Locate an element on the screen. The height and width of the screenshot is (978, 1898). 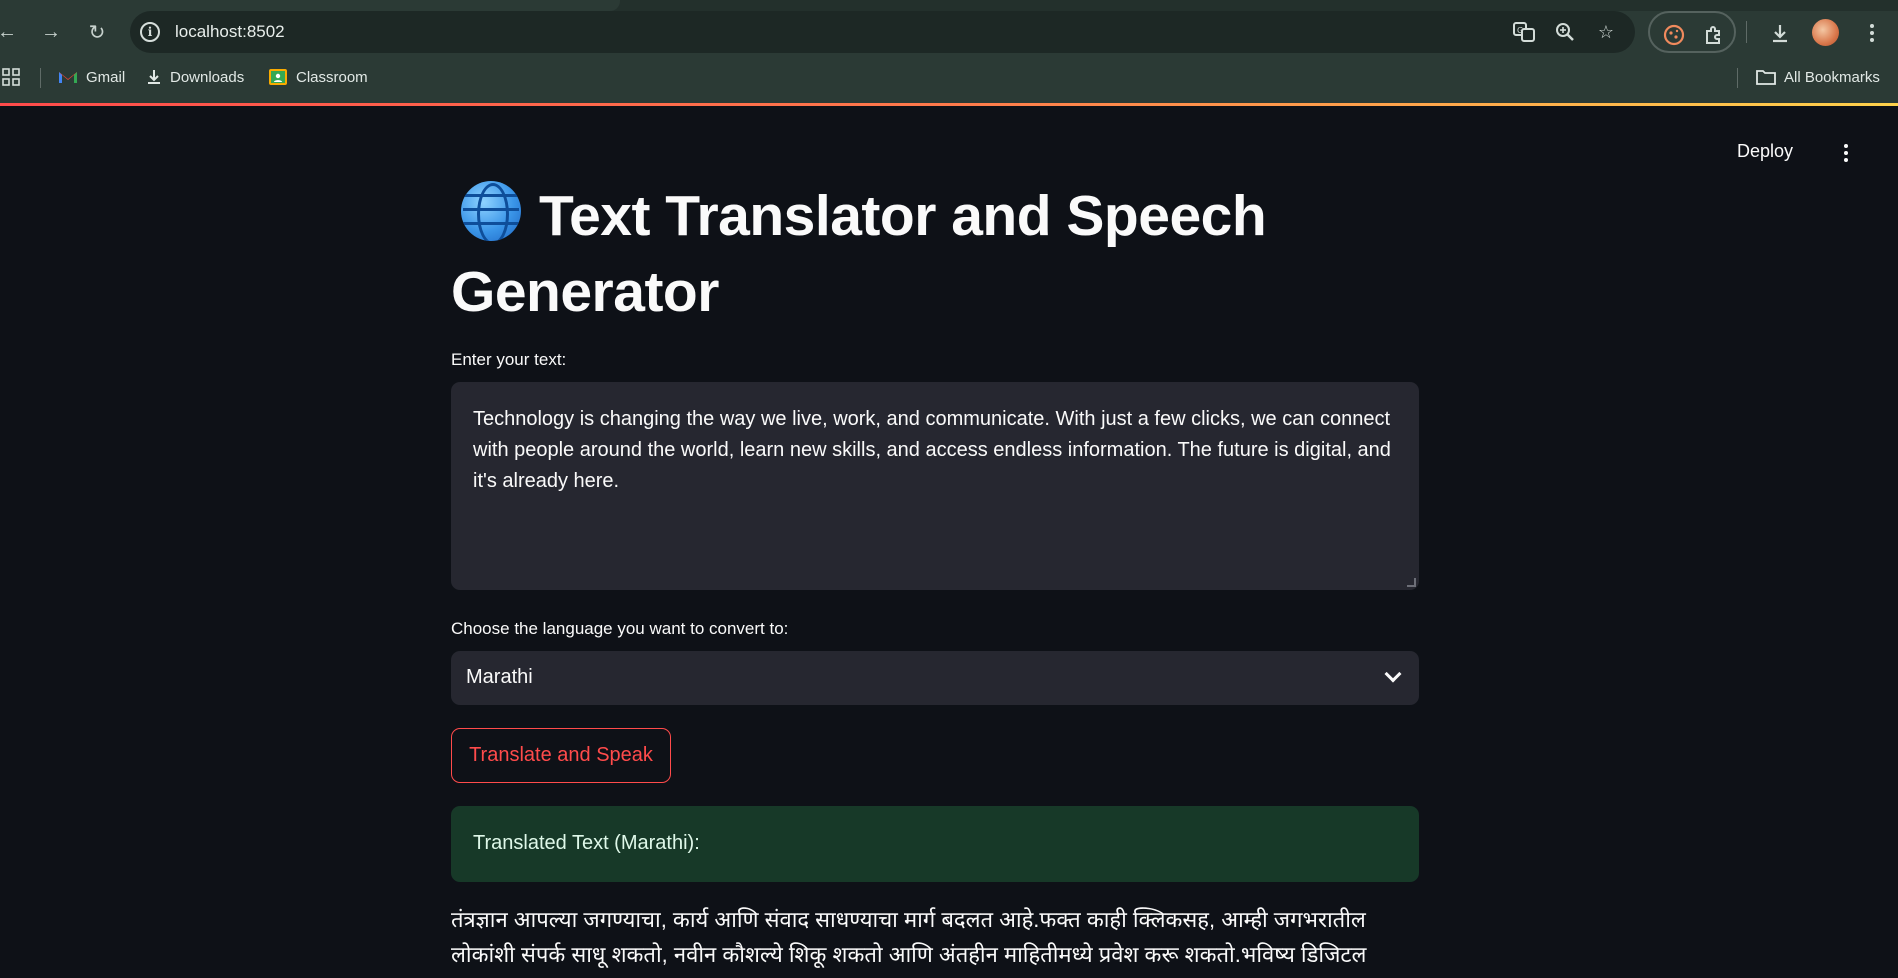
translate-and-speak-button: Translate and Speak is located at coordinates (561, 755).